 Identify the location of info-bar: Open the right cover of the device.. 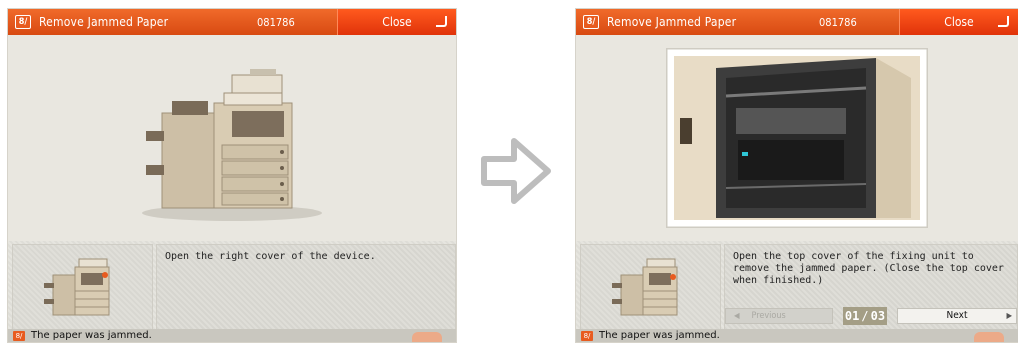
(232, 286).